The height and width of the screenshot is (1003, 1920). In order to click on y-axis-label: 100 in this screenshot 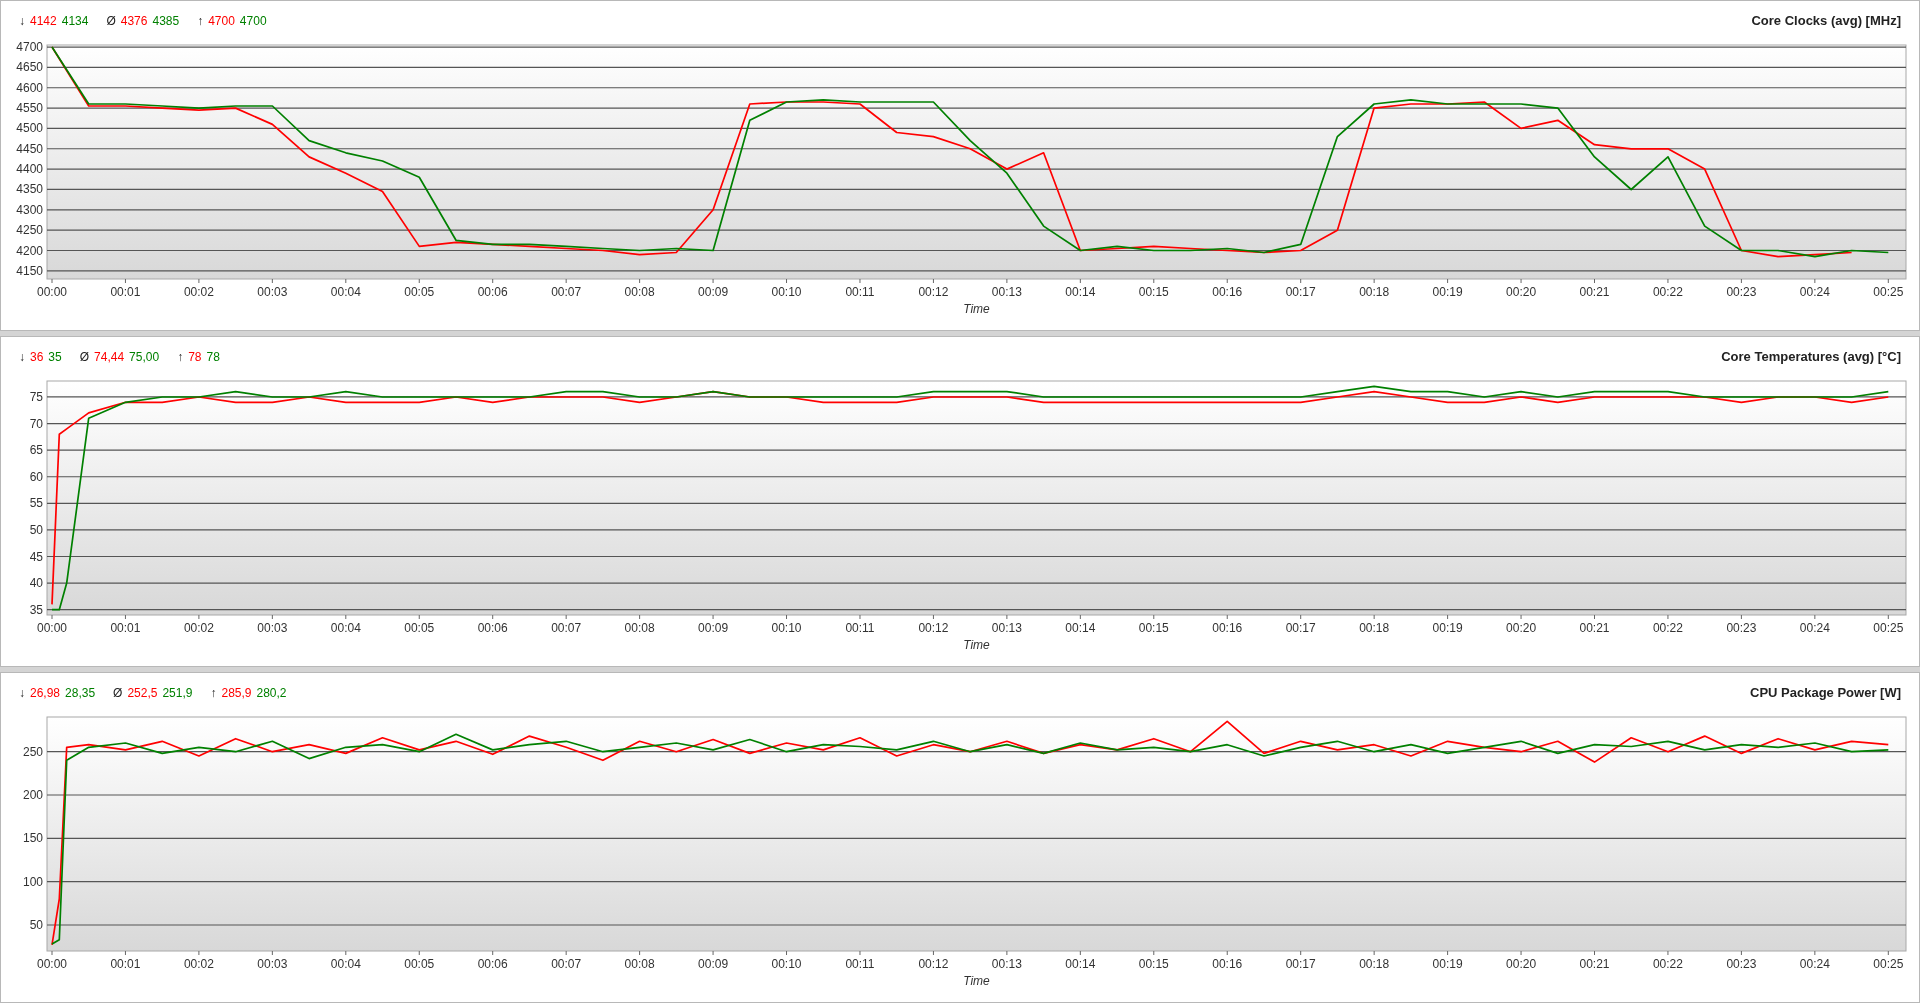, I will do `click(32, 881)`.